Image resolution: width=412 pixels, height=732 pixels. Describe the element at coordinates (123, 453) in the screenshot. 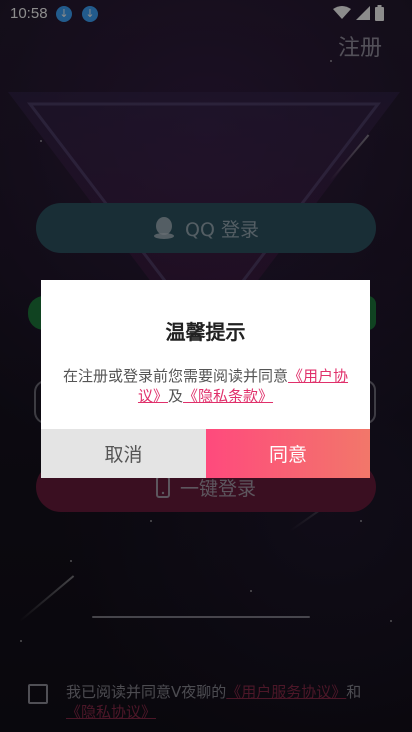

I see `cancel-button: 取消` at that location.